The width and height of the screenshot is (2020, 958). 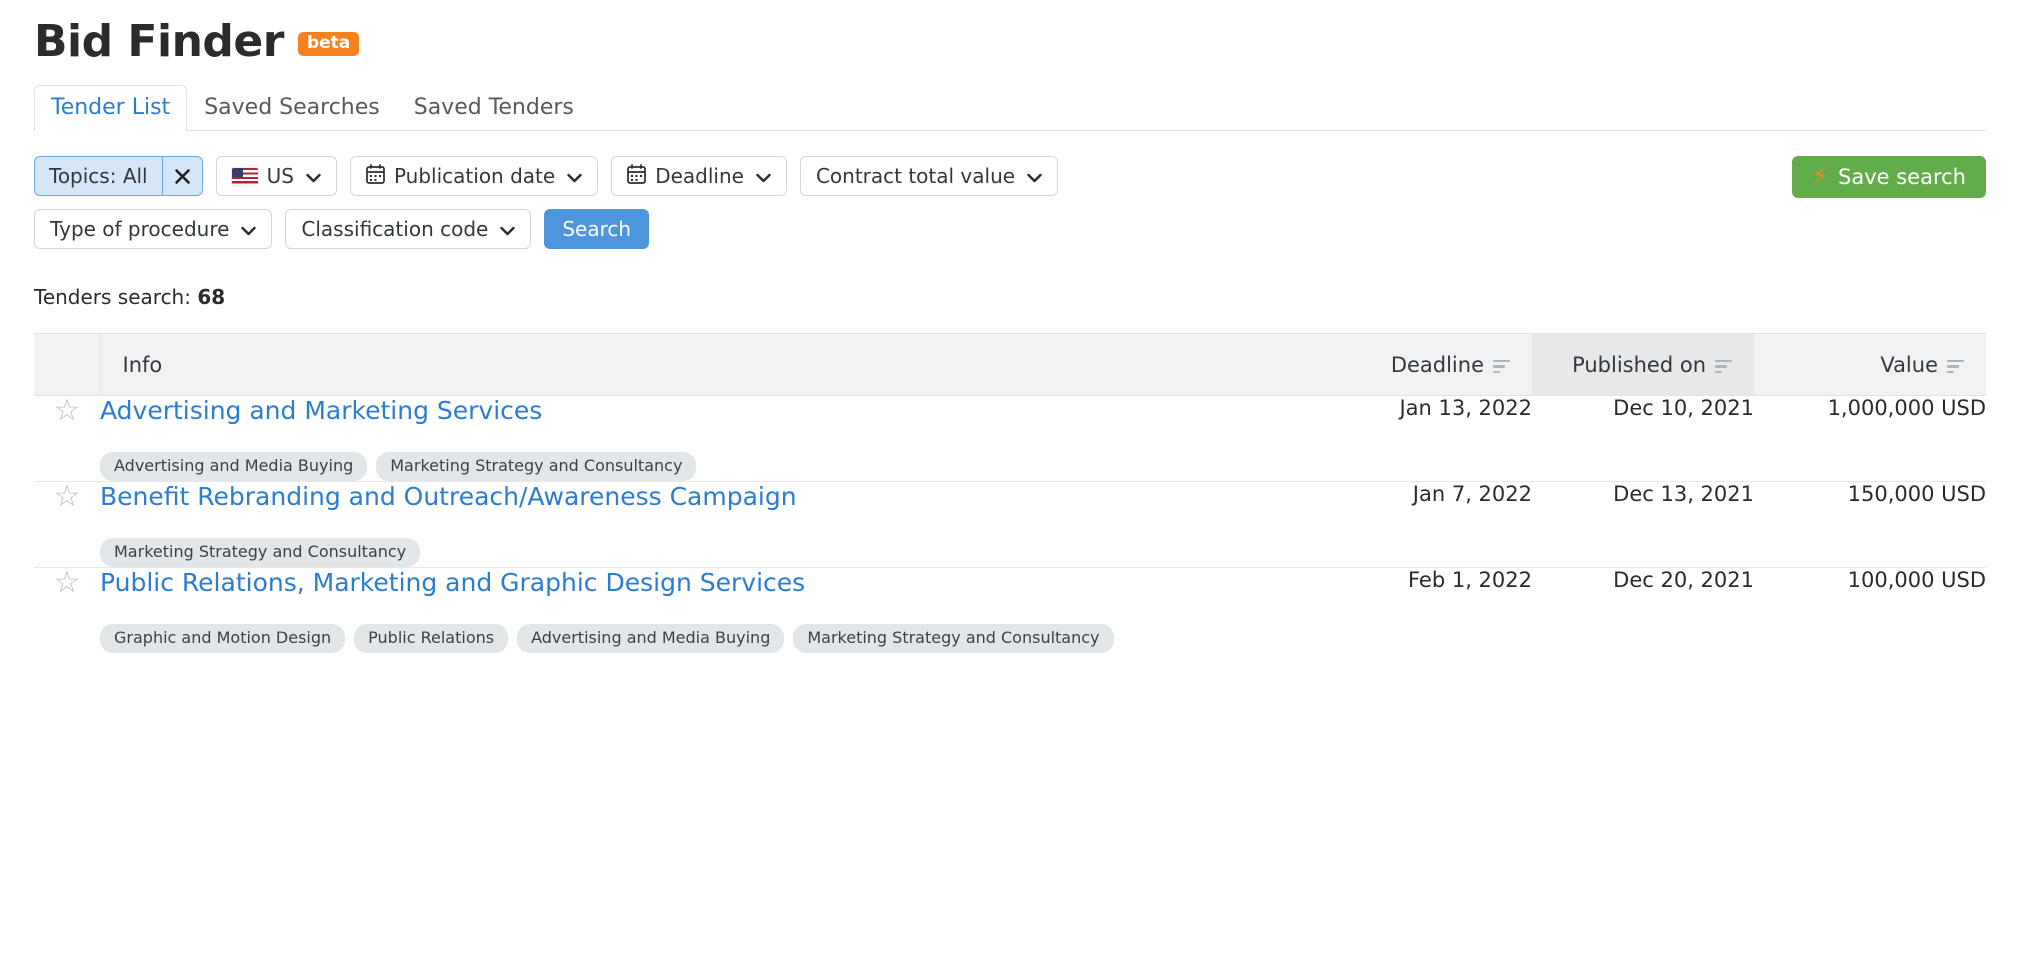 What do you see at coordinates (1639, 364) in the screenshot?
I see `column-header-published-label: Published on` at bounding box center [1639, 364].